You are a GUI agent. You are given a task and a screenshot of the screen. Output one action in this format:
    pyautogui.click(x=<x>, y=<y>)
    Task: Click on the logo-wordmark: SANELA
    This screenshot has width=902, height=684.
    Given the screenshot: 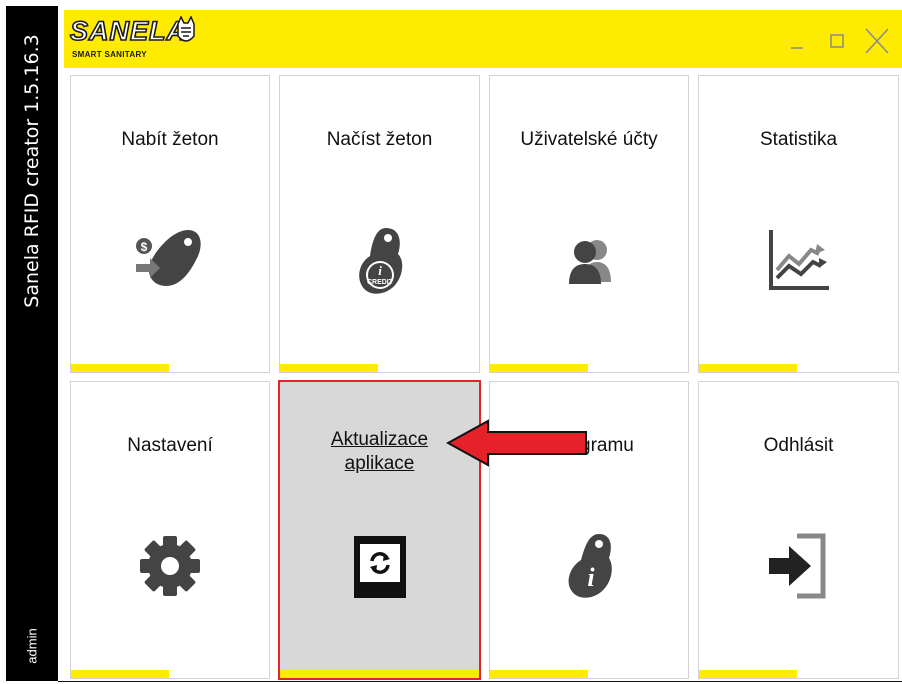 What is the action you would take?
    pyautogui.click(x=128, y=31)
    